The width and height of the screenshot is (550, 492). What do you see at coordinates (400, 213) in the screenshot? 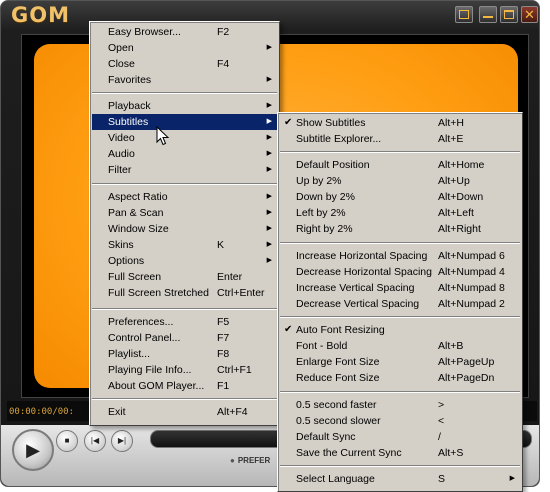
I see `subtitle-item-left-by-2: Left by 2% Alt+Left` at bounding box center [400, 213].